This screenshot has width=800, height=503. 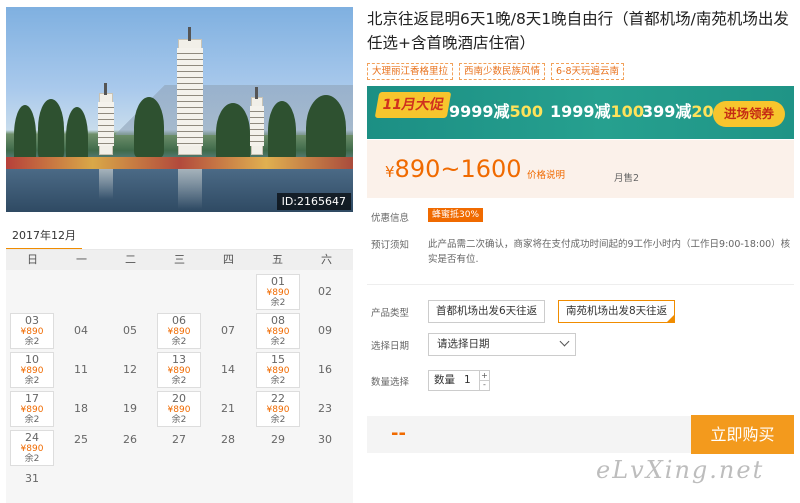 What do you see at coordinates (81, 259) in the screenshot?
I see `weekday-label: 一` at bounding box center [81, 259].